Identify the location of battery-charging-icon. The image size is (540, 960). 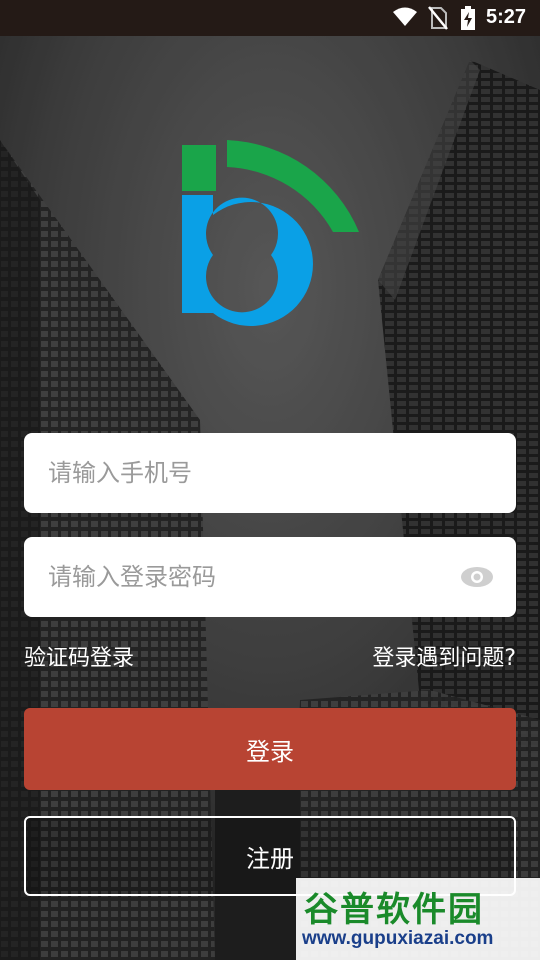
(468, 18).